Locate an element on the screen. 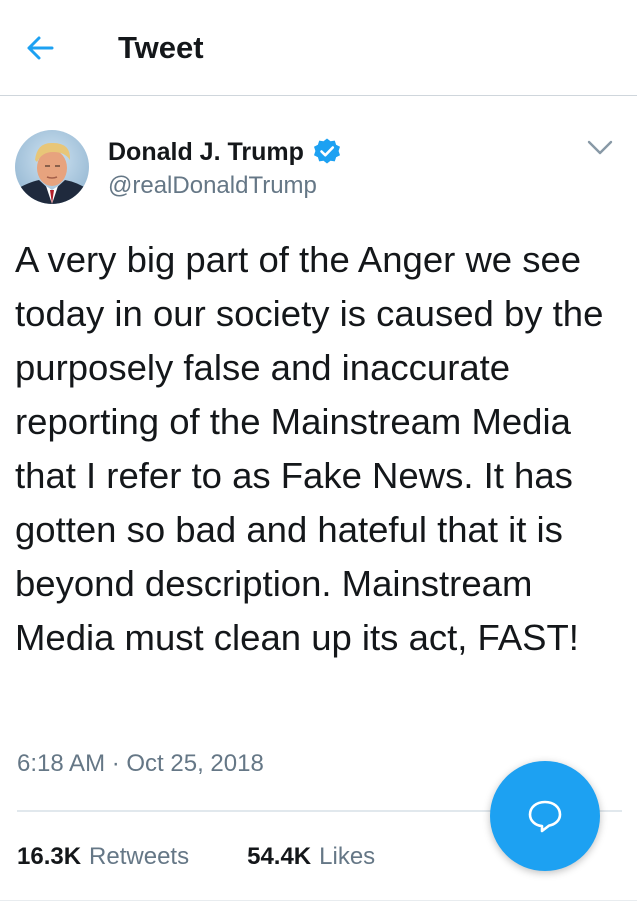 Image resolution: width=637 pixels, height=907 pixels. reply-button is located at coordinates (545, 816).